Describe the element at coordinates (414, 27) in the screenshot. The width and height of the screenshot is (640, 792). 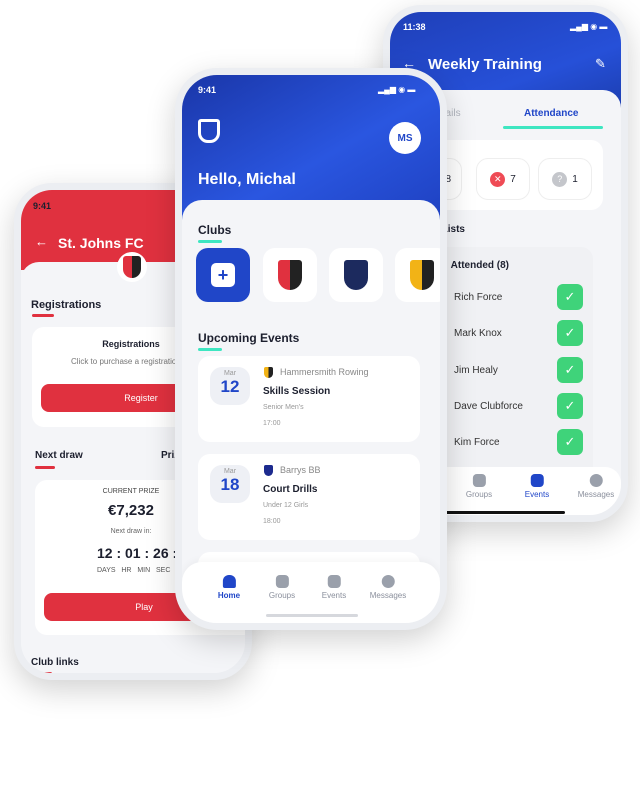
I see `status-time: 11:38` at that location.